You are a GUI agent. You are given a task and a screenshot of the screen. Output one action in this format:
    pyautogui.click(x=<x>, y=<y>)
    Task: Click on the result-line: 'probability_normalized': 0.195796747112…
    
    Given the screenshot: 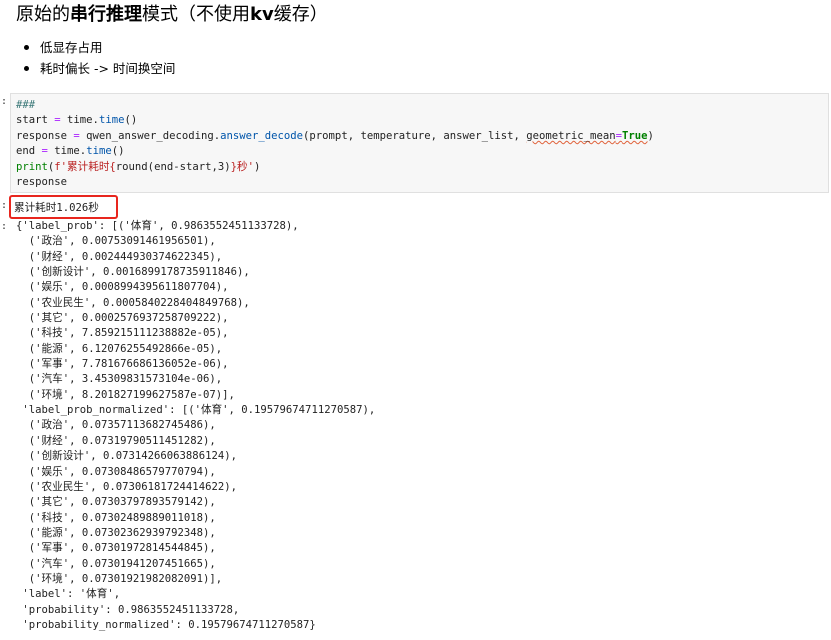 What is the action you would take?
    pyautogui.click(x=166, y=624)
    